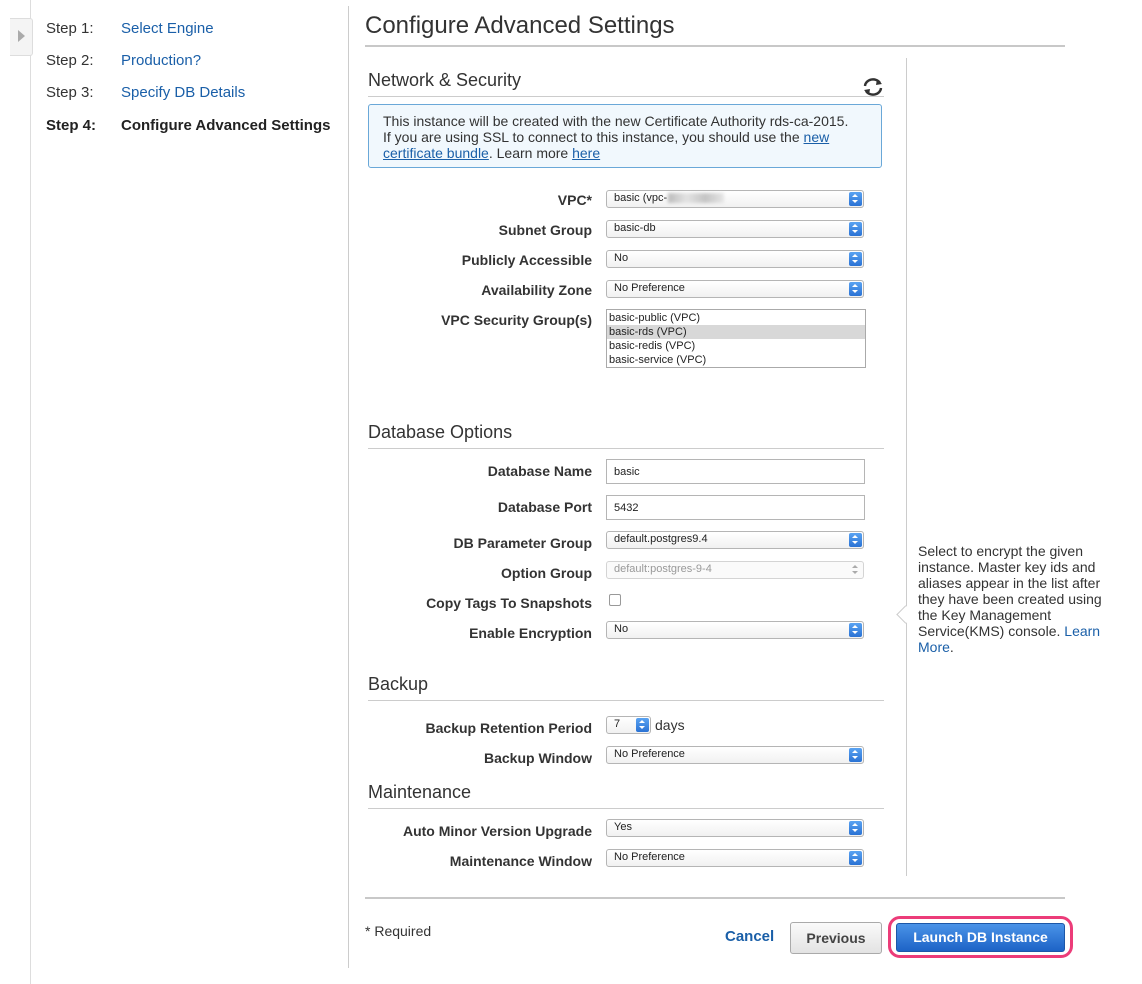 The height and width of the screenshot is (984, 1142). Describe the element at coordinates (516, 320) in the screenshot. I see `security-groups-label: VPC Security Group(s)` at that location.